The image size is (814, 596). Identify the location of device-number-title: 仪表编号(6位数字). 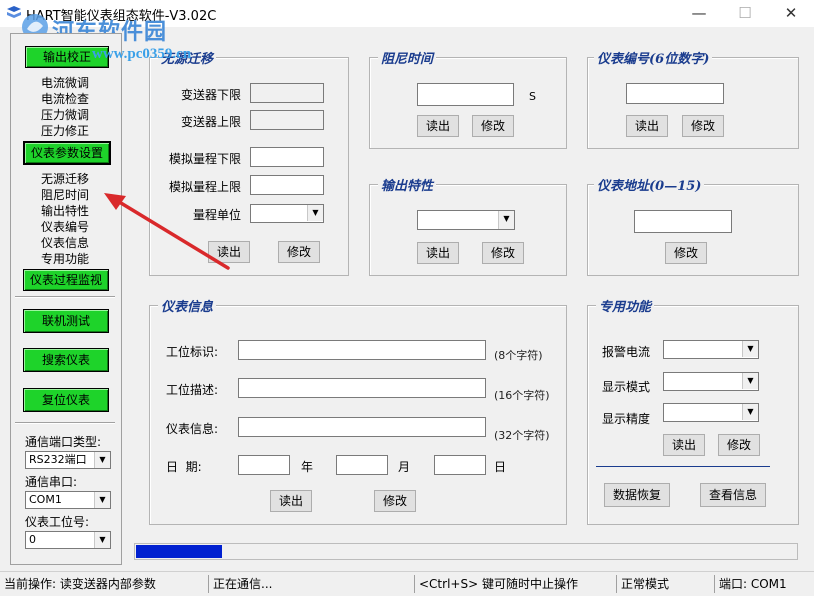
(653, 57).